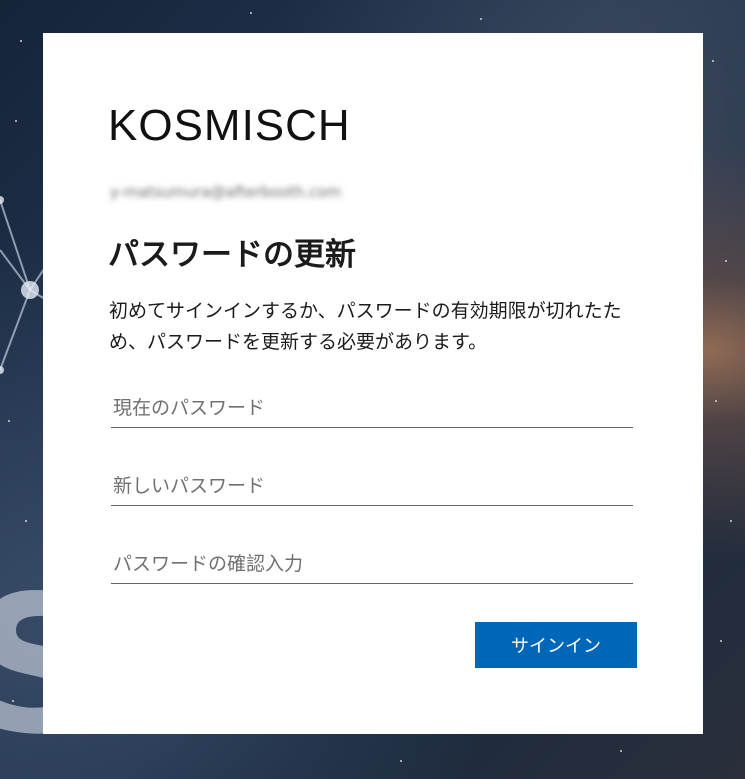 Image resolution: width=745 pixels, height=779 pixels. I want to click on confirm-password-field, so click(372, 564).